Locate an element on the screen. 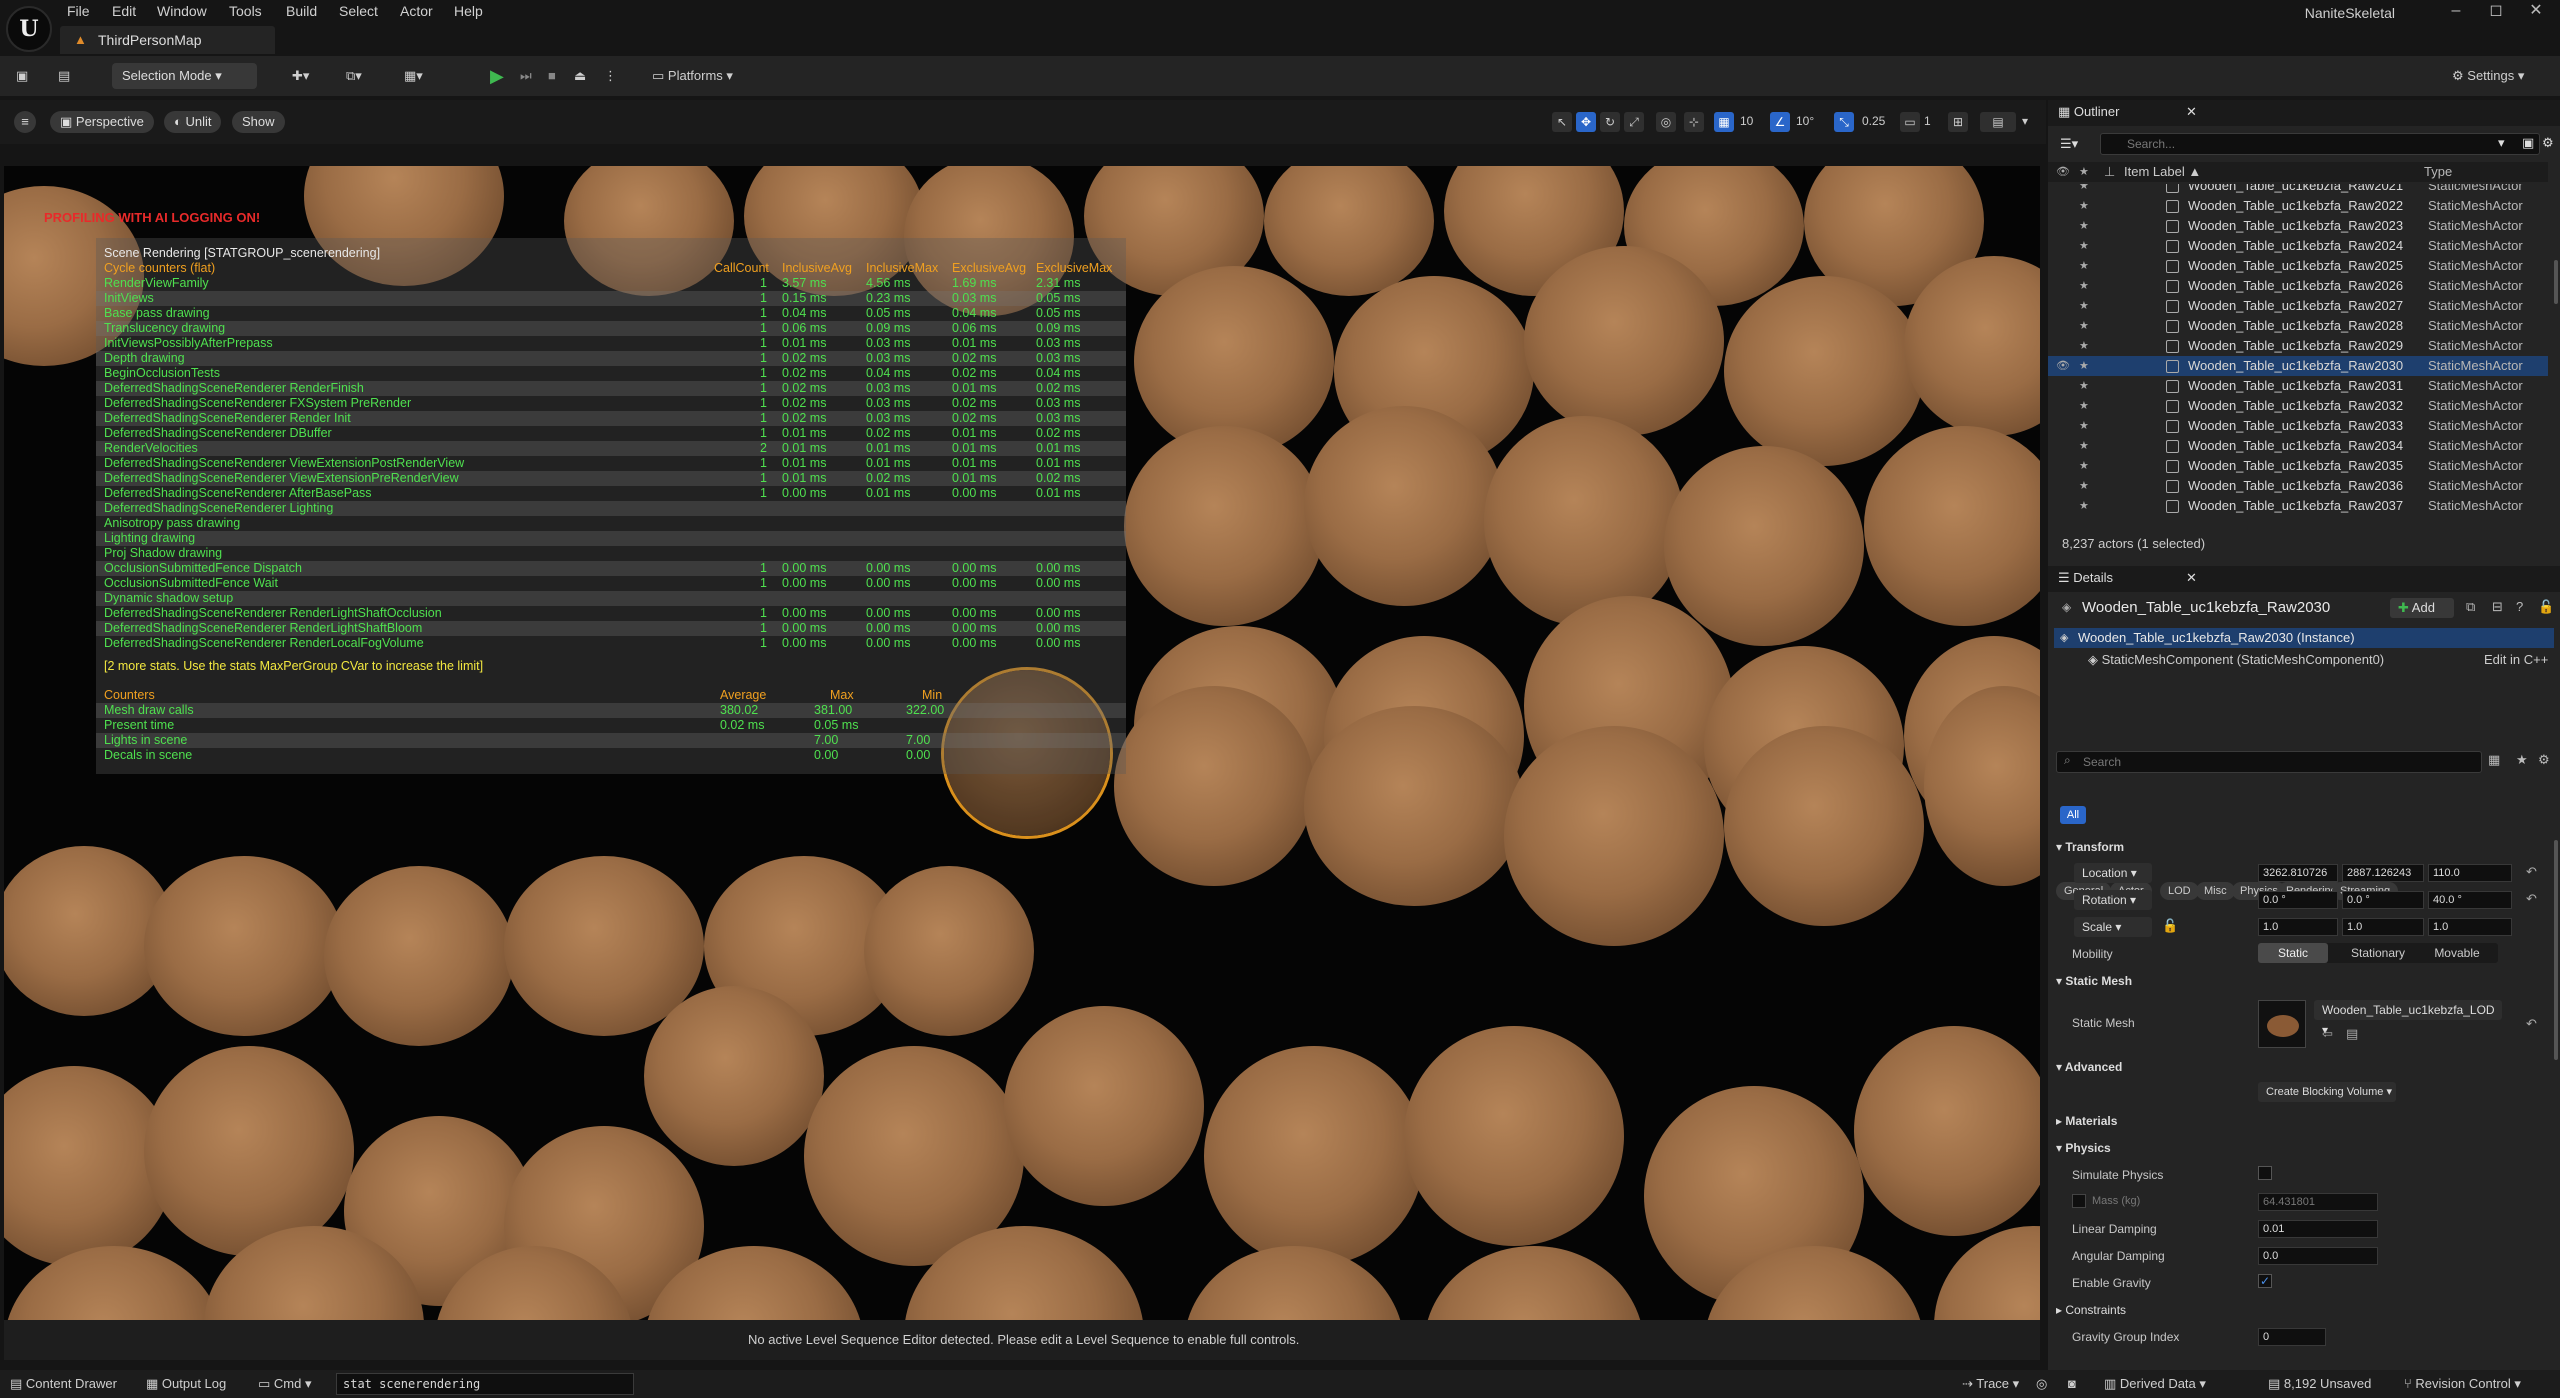 The image size is (2560, 1398). maximize-viewport-icon: ⊞ is located at coordinates (1958, 122).